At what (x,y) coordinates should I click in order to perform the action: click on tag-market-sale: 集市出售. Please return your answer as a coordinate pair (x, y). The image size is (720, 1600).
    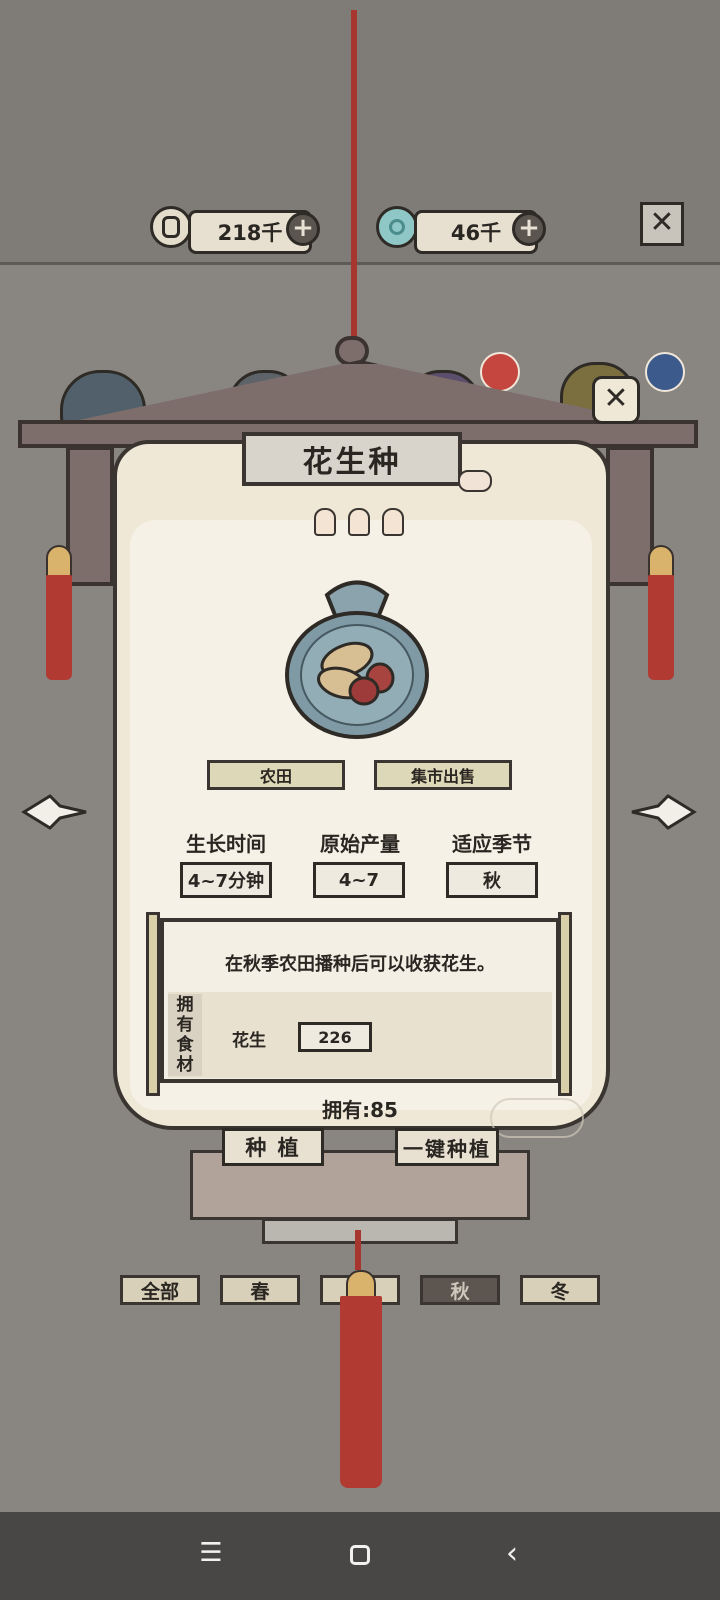
    Looking at the image, I should click on (443, 775).